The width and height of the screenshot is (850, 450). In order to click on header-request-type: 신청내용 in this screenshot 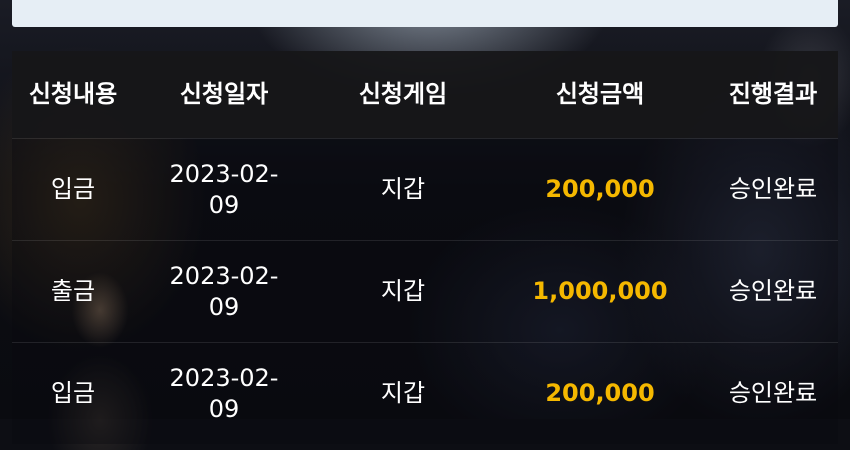, I will do `click(73, 94)`.